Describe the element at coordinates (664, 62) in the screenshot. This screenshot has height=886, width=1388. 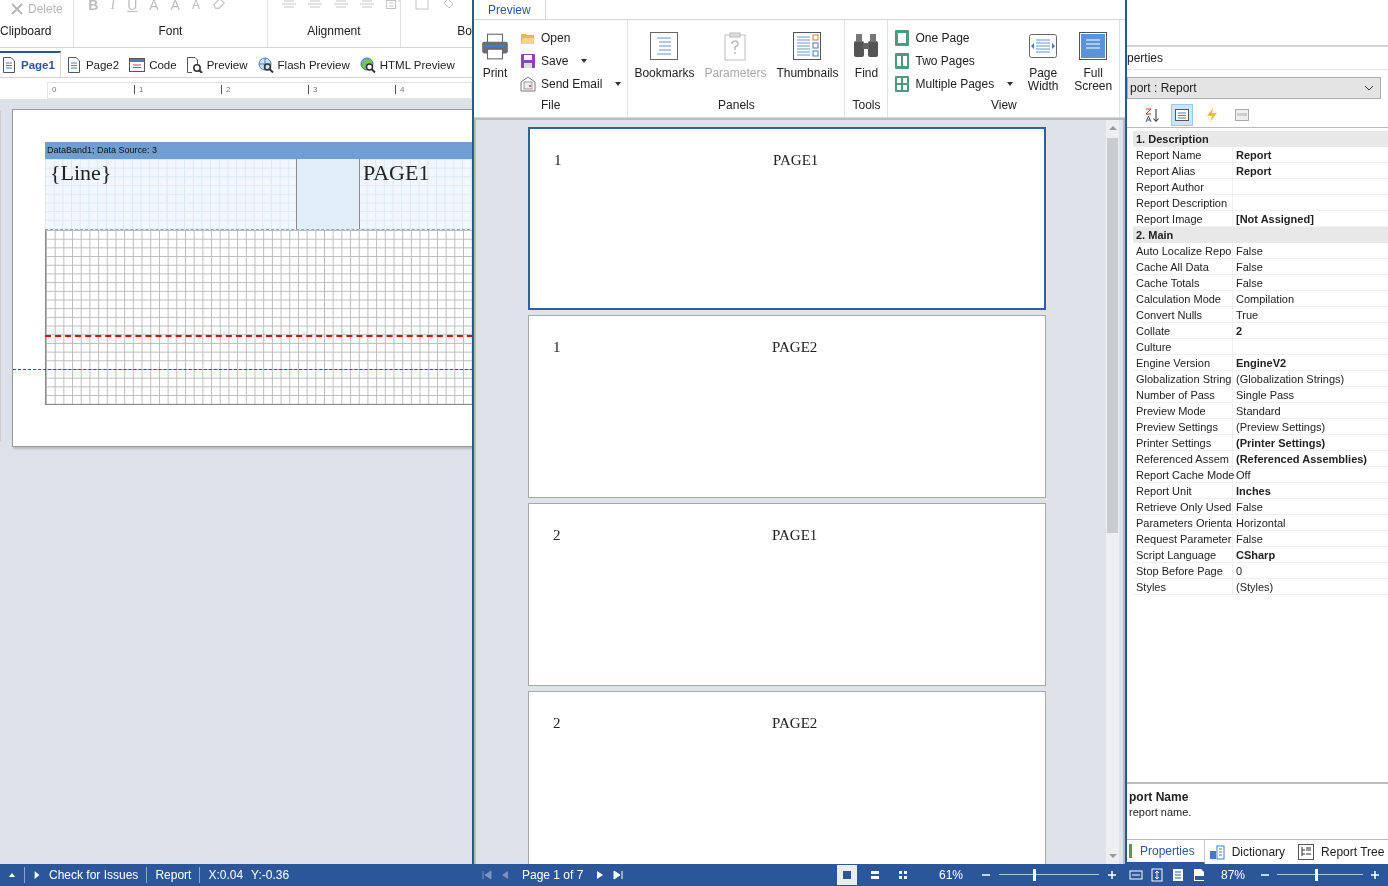
I see `panel-button: Bookmarks` at that location.